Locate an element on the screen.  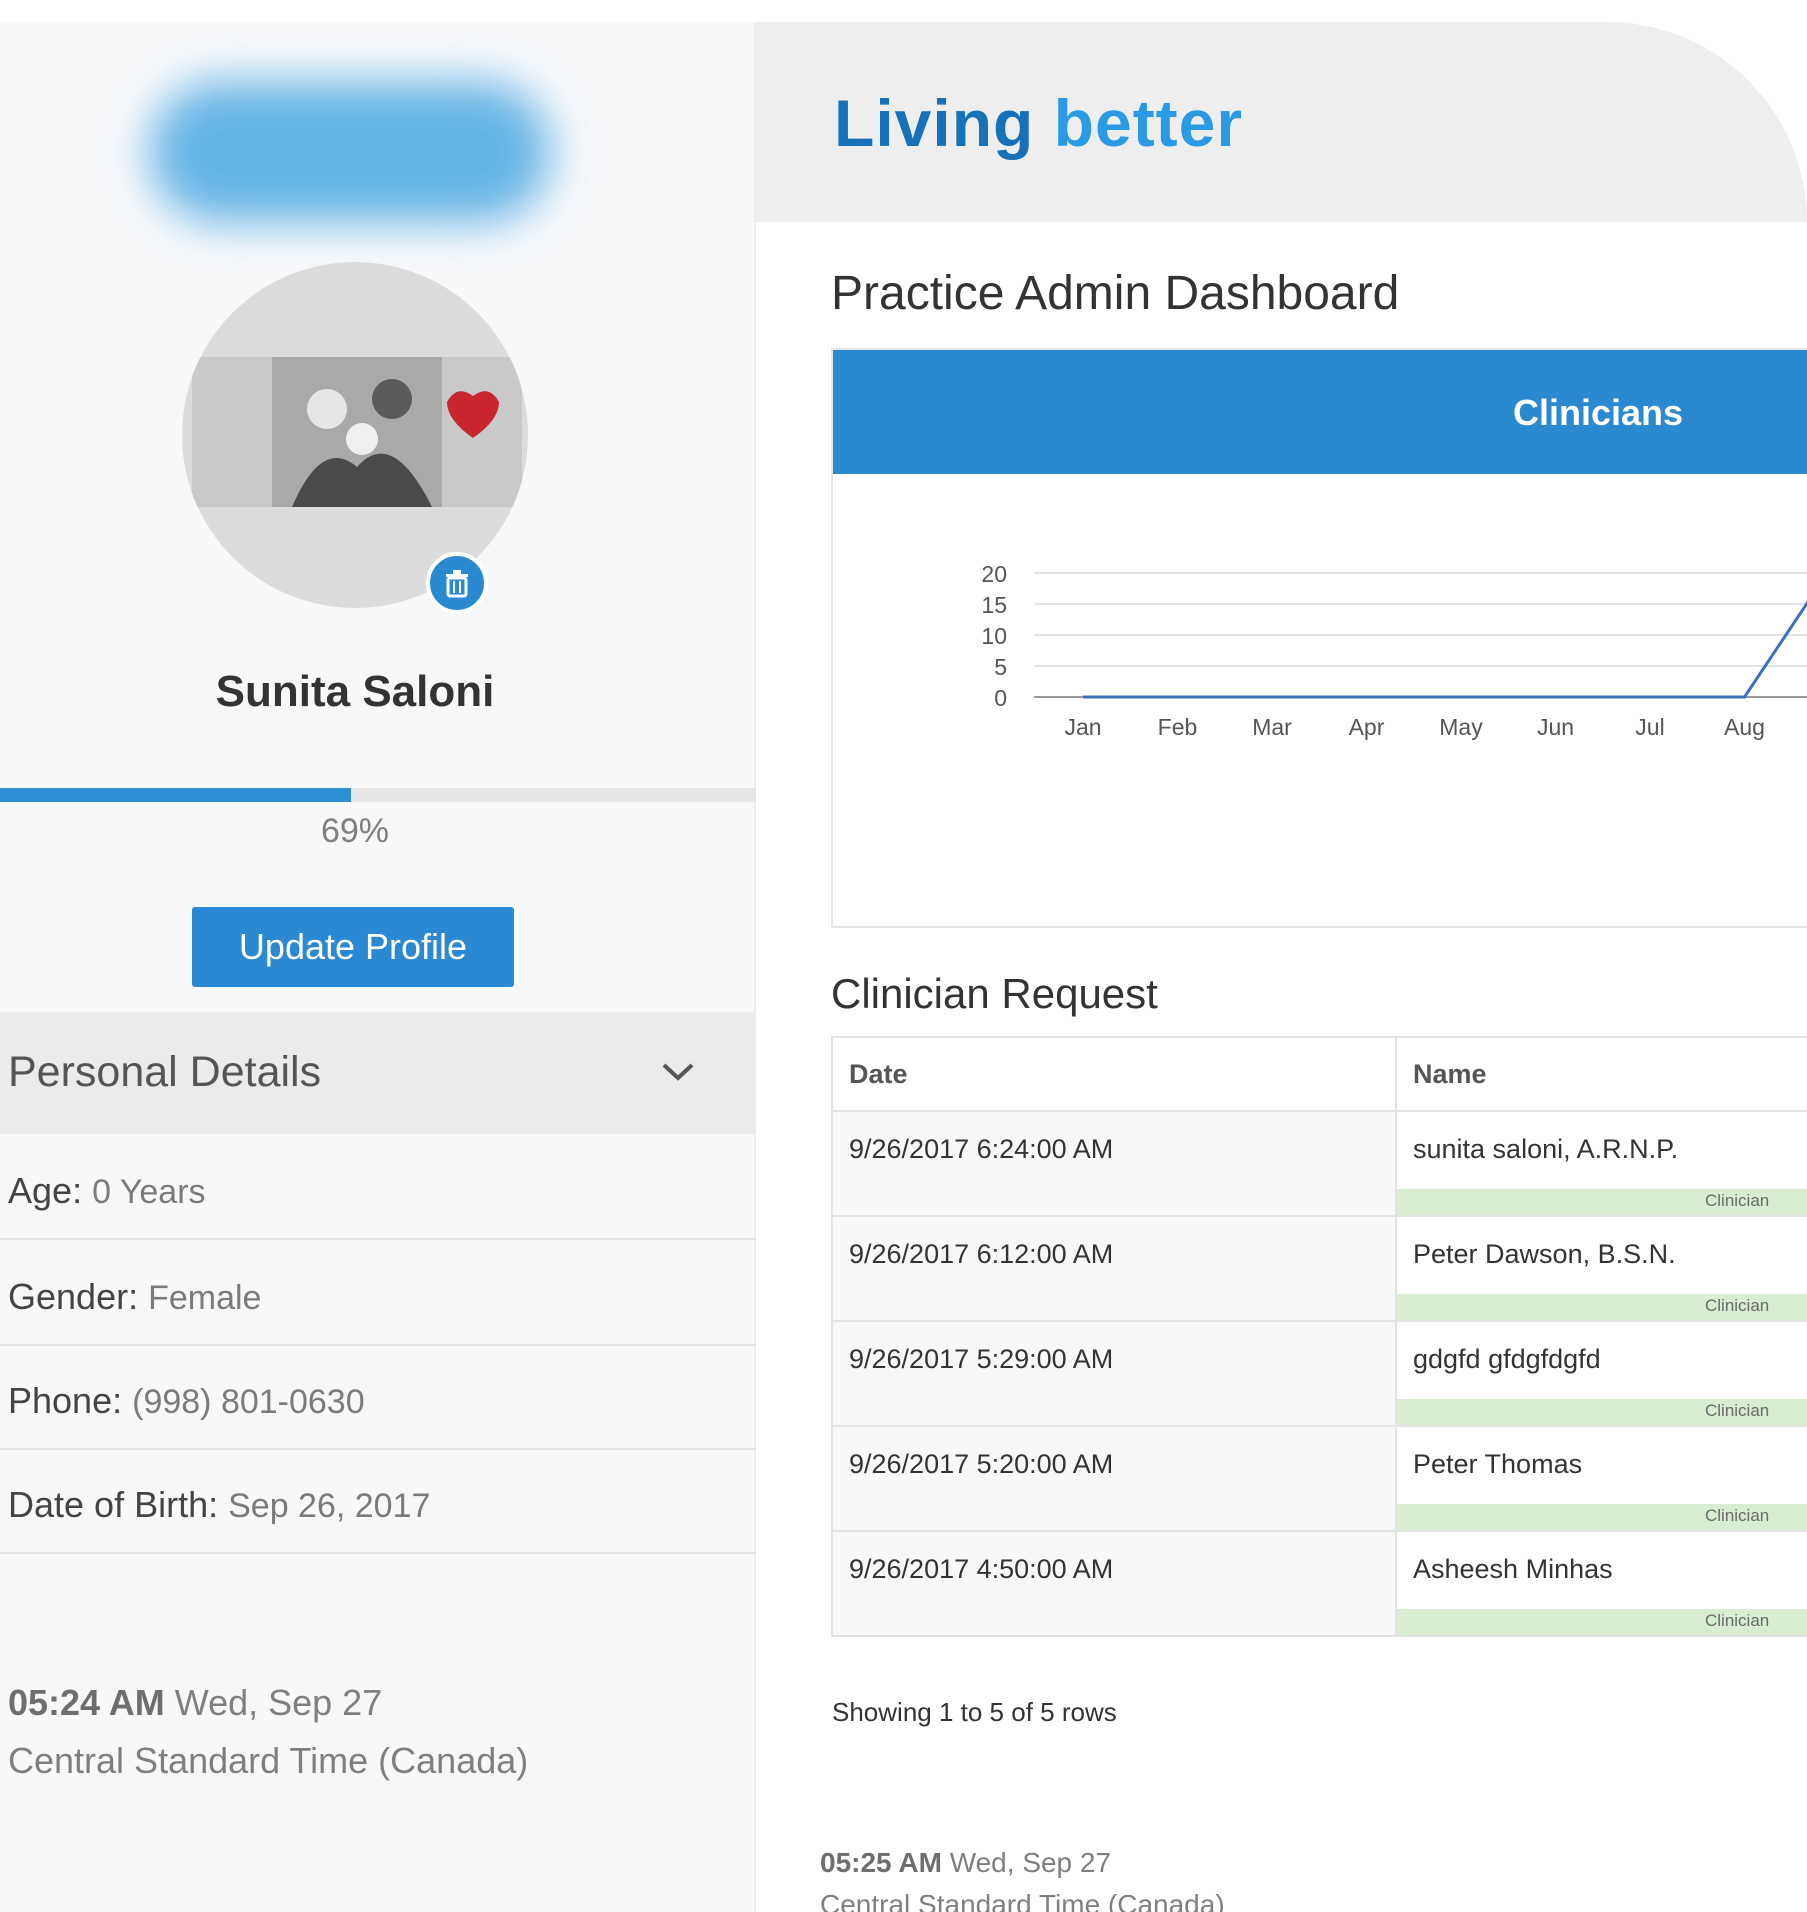
clinicians-line-chart: 0 5 10 15 20 Jan Feb Mar Apr May Jun Jul Aug is located at coordinates (1394, 650).